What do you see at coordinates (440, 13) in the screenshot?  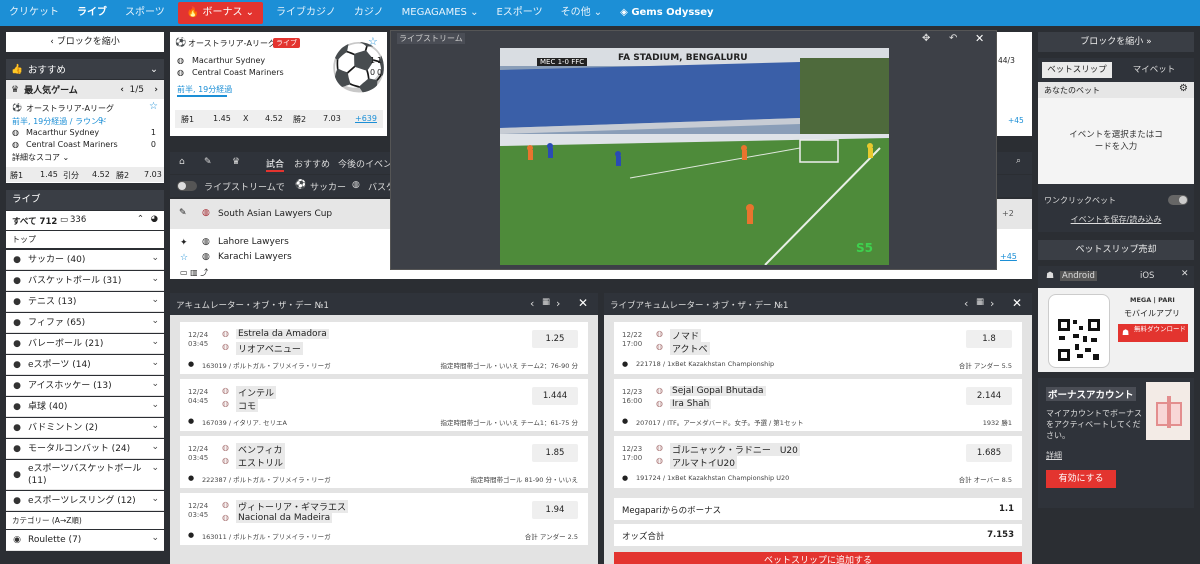 I see `nav-megagames: MEGAGAMES ⌄` at bounding box center [440, 13].